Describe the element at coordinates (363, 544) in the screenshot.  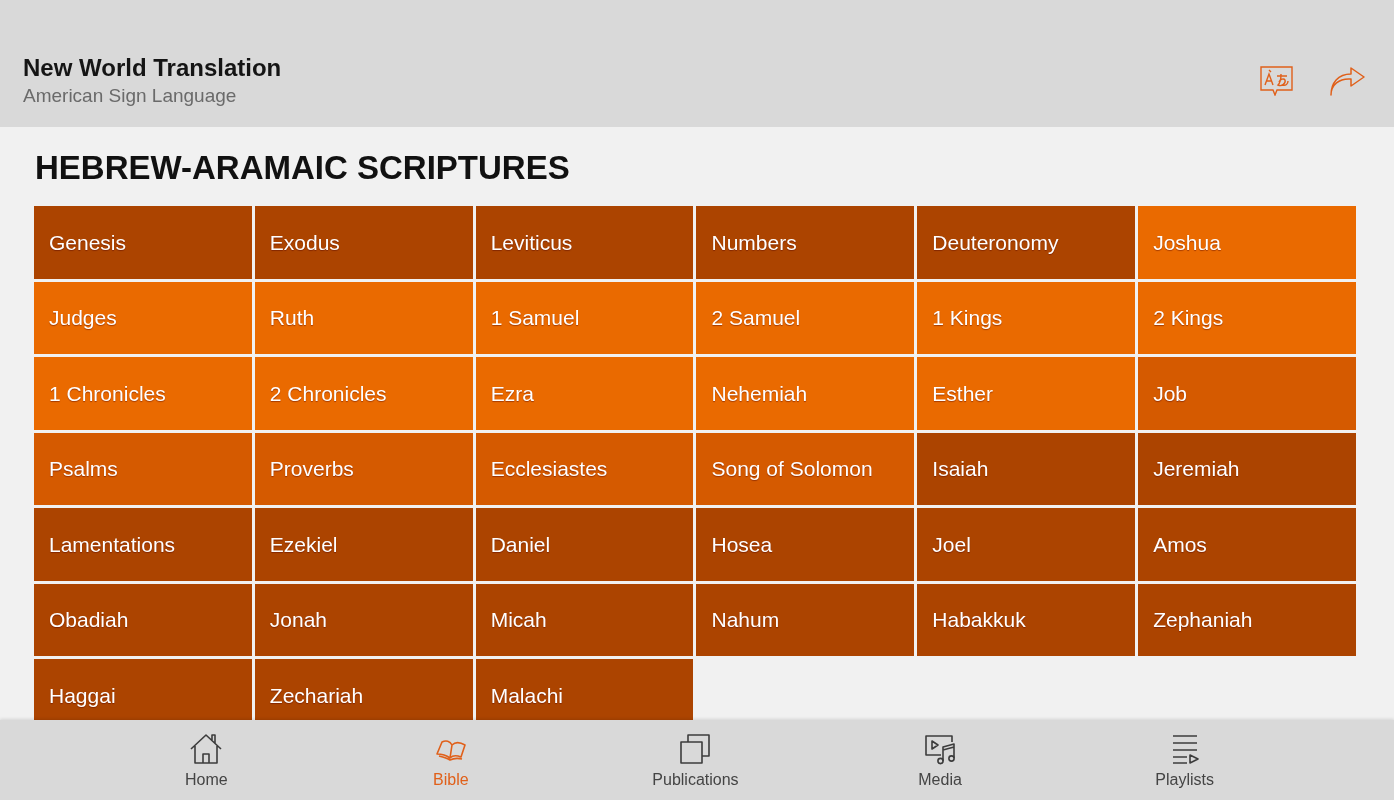
I see `book-tile: Ezekiel` at that location.